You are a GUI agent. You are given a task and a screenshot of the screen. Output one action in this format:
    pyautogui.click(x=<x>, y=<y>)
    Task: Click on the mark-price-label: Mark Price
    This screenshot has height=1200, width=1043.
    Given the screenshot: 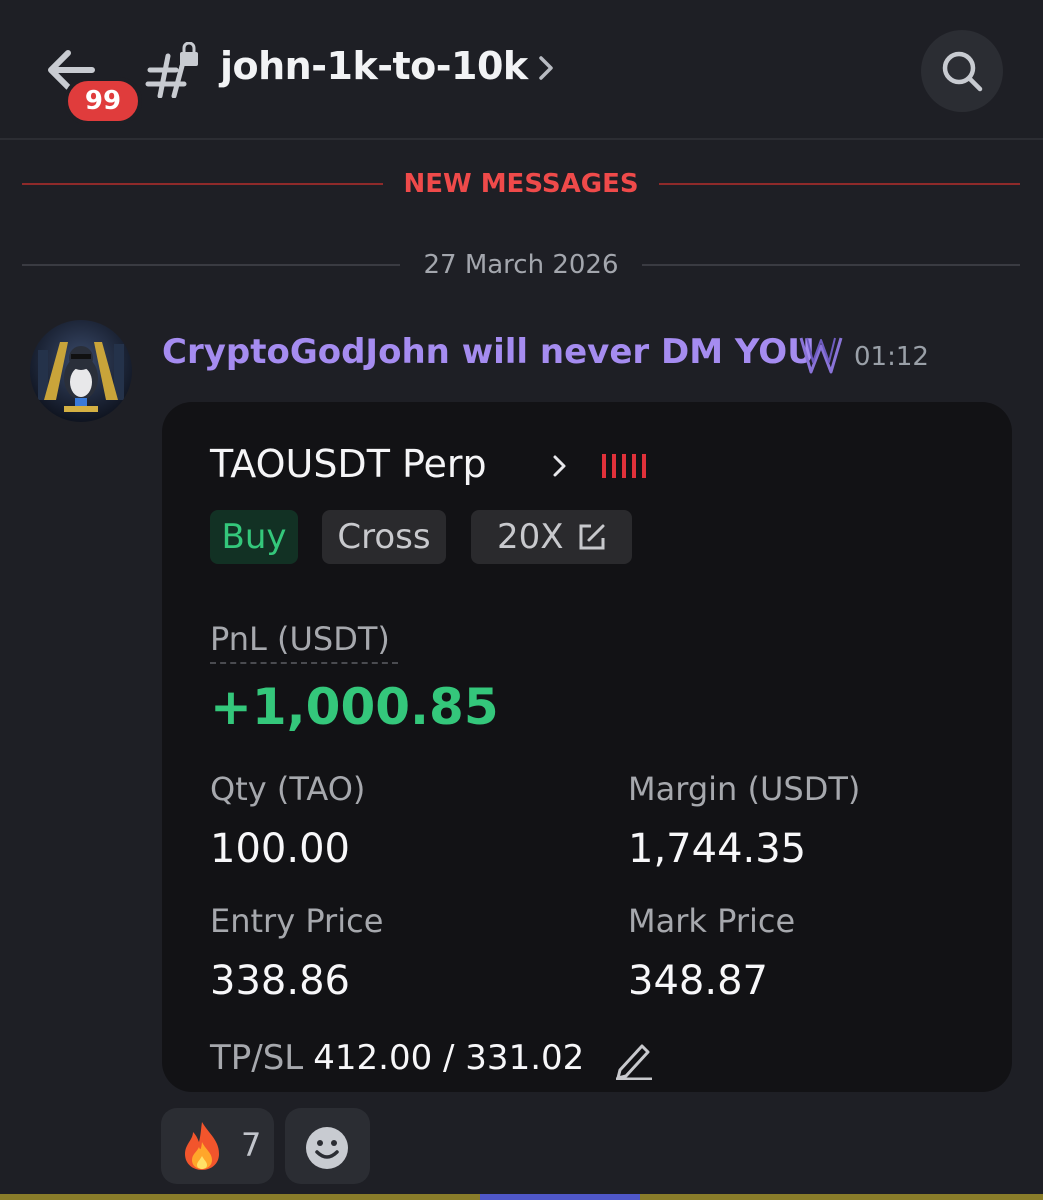 What is the action you would take?
    pyautogui.click(x=712, y=921)
    